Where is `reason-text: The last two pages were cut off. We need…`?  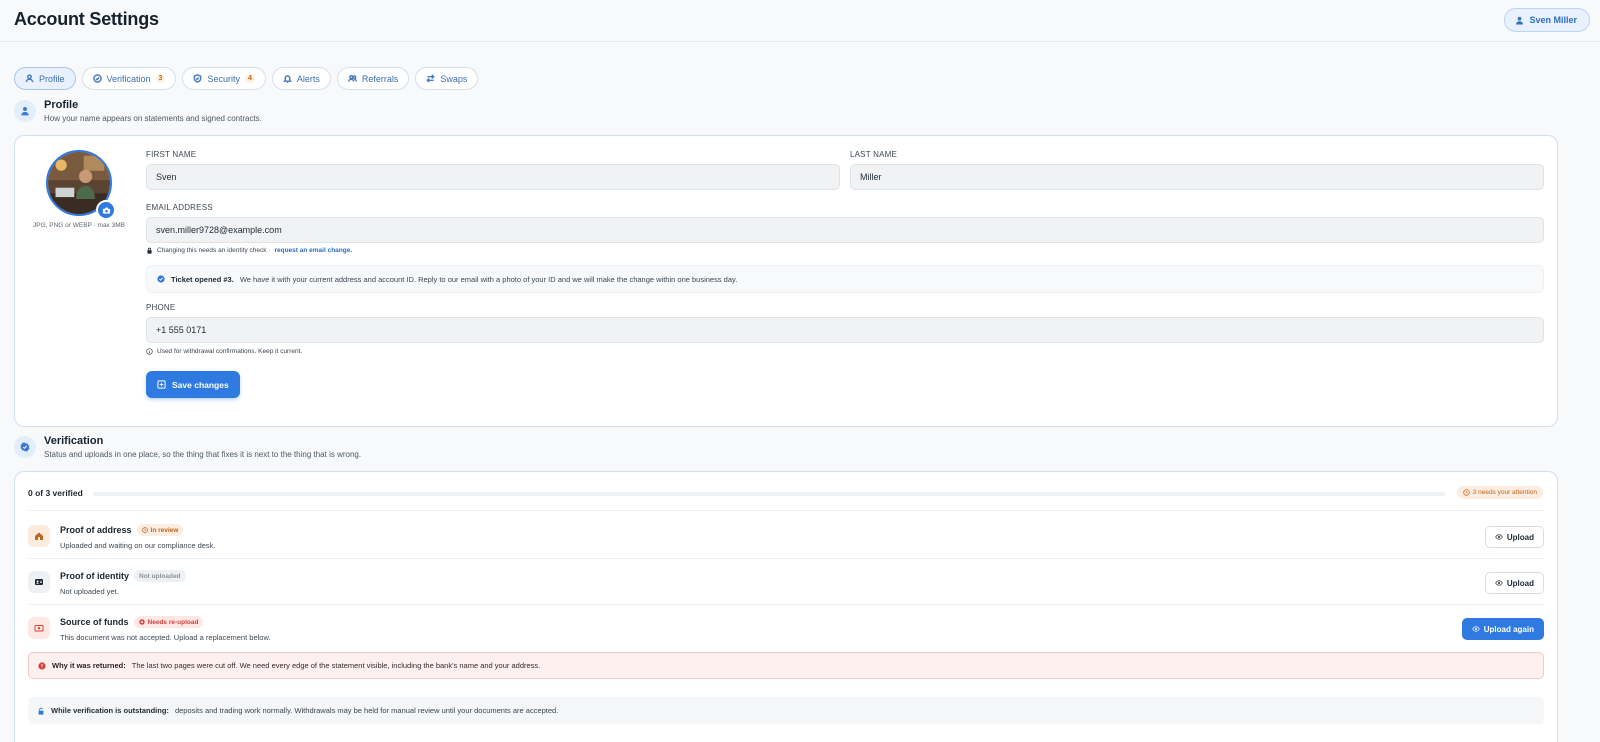
reason-text: The last two pages were cut off. We need… is located at coordinates (336, 665).